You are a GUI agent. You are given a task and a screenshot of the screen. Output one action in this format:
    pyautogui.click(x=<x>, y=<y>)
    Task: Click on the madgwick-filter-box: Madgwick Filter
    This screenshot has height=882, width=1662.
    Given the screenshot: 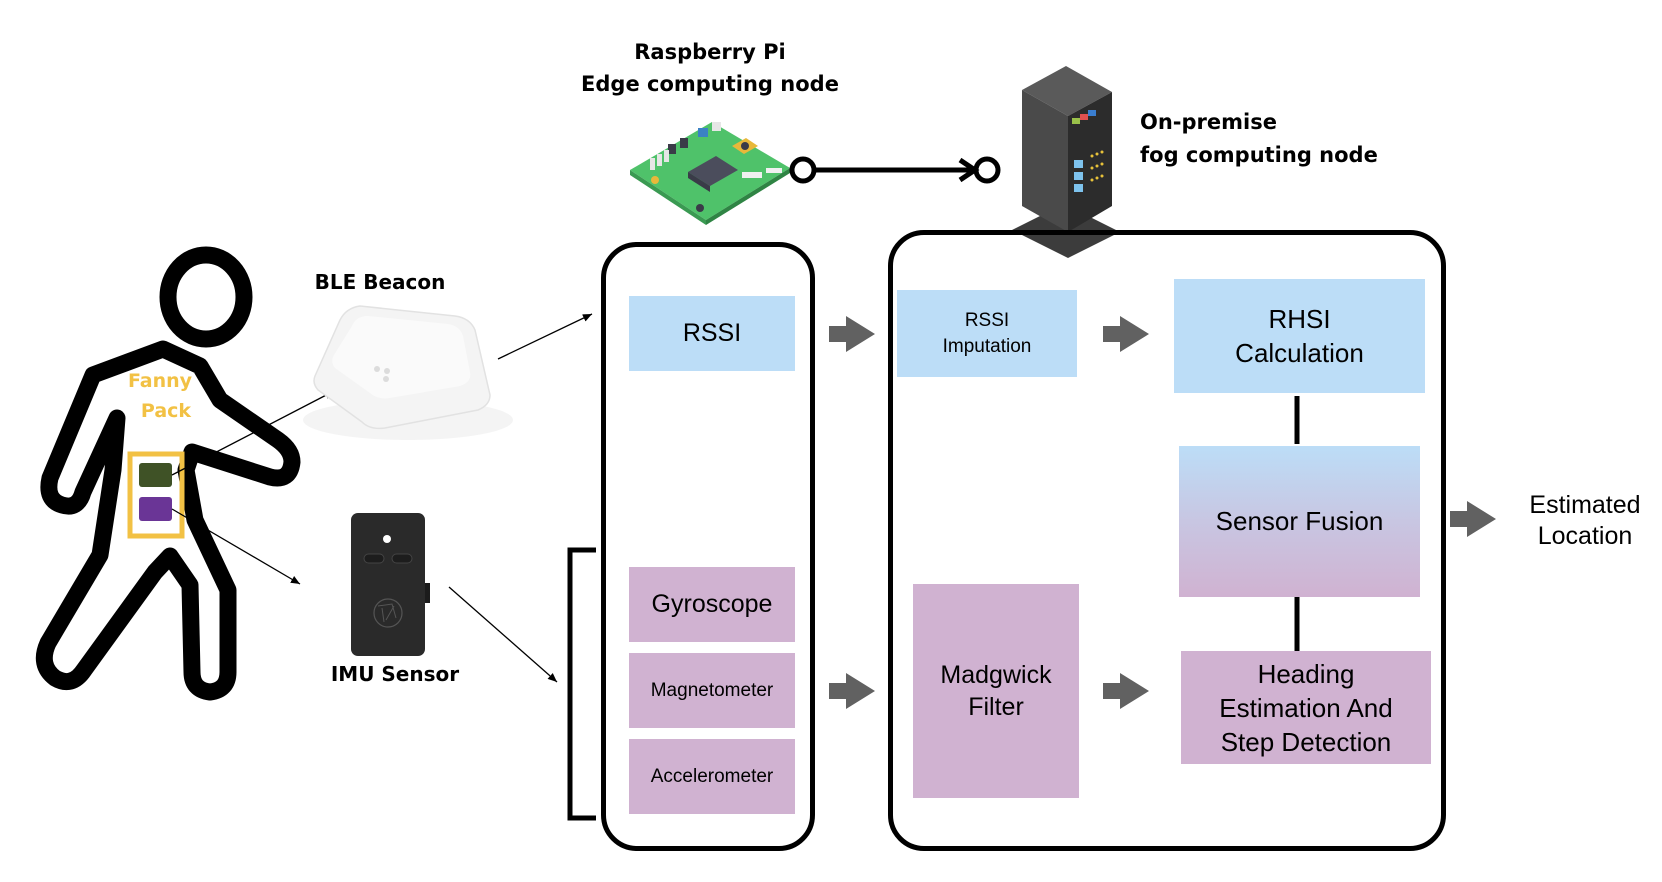 What is the action you would take?
    pyautogui.click(x=996, y=691)
    